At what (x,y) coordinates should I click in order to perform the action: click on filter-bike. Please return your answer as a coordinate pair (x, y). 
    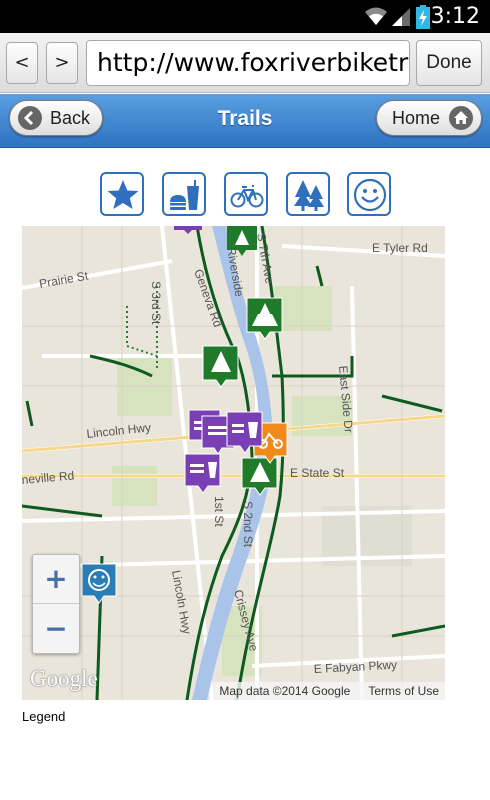
    Looking at the image, I should click on (246, 194).